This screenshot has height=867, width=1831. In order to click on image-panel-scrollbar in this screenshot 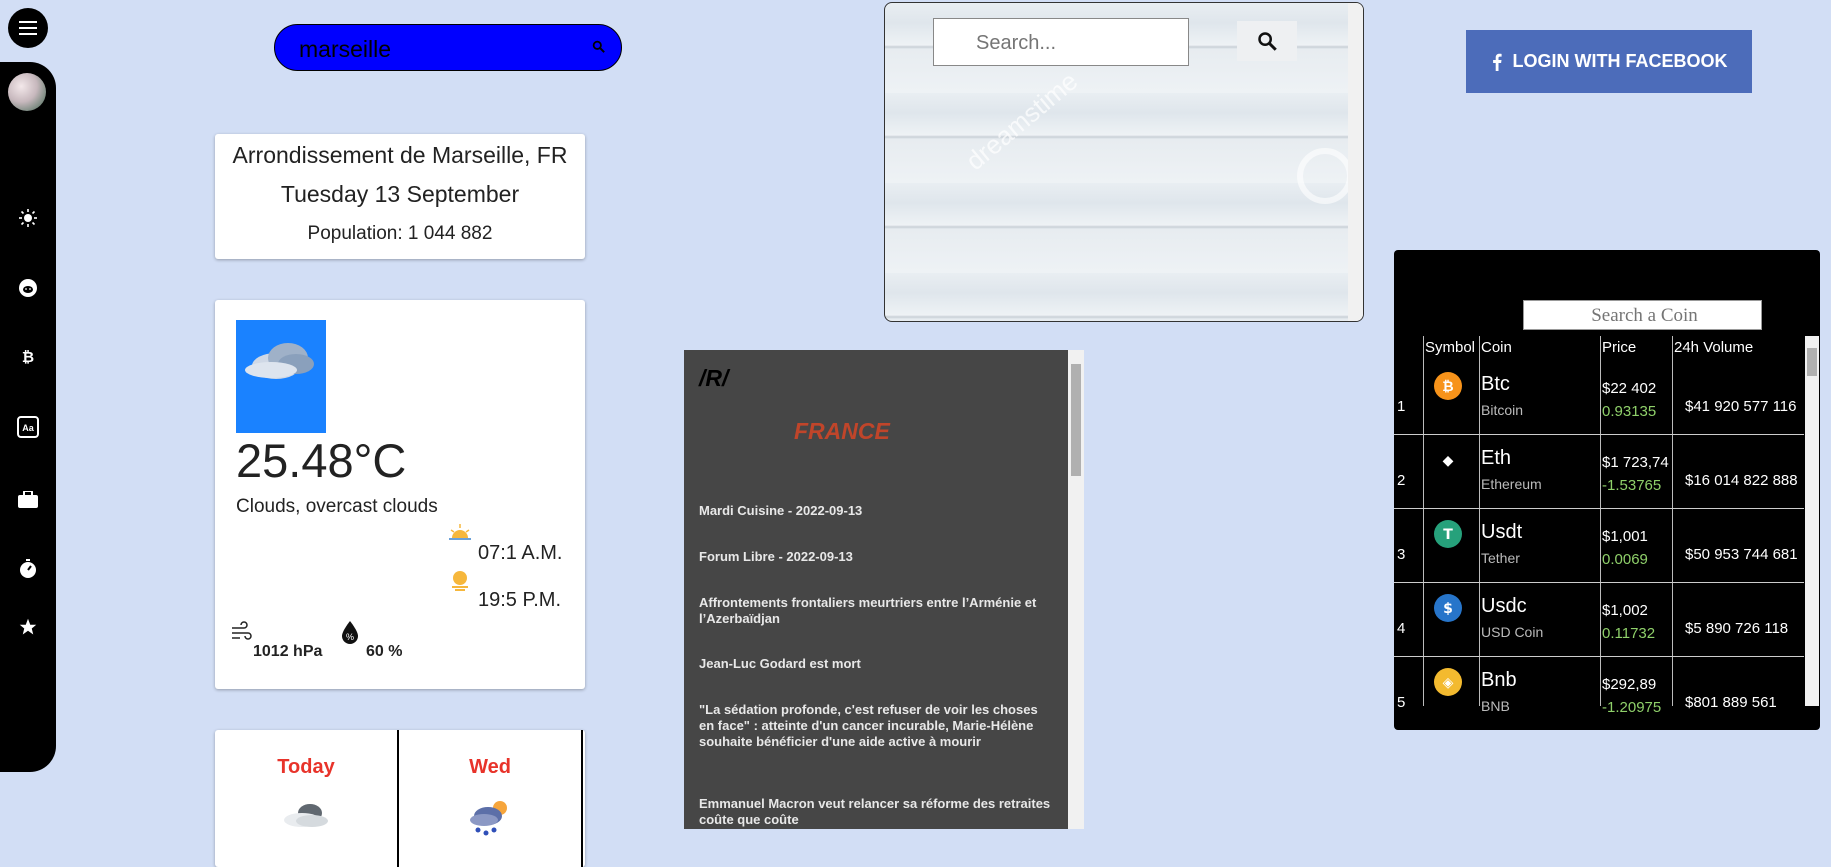, I will do `click(1355, 162)`.